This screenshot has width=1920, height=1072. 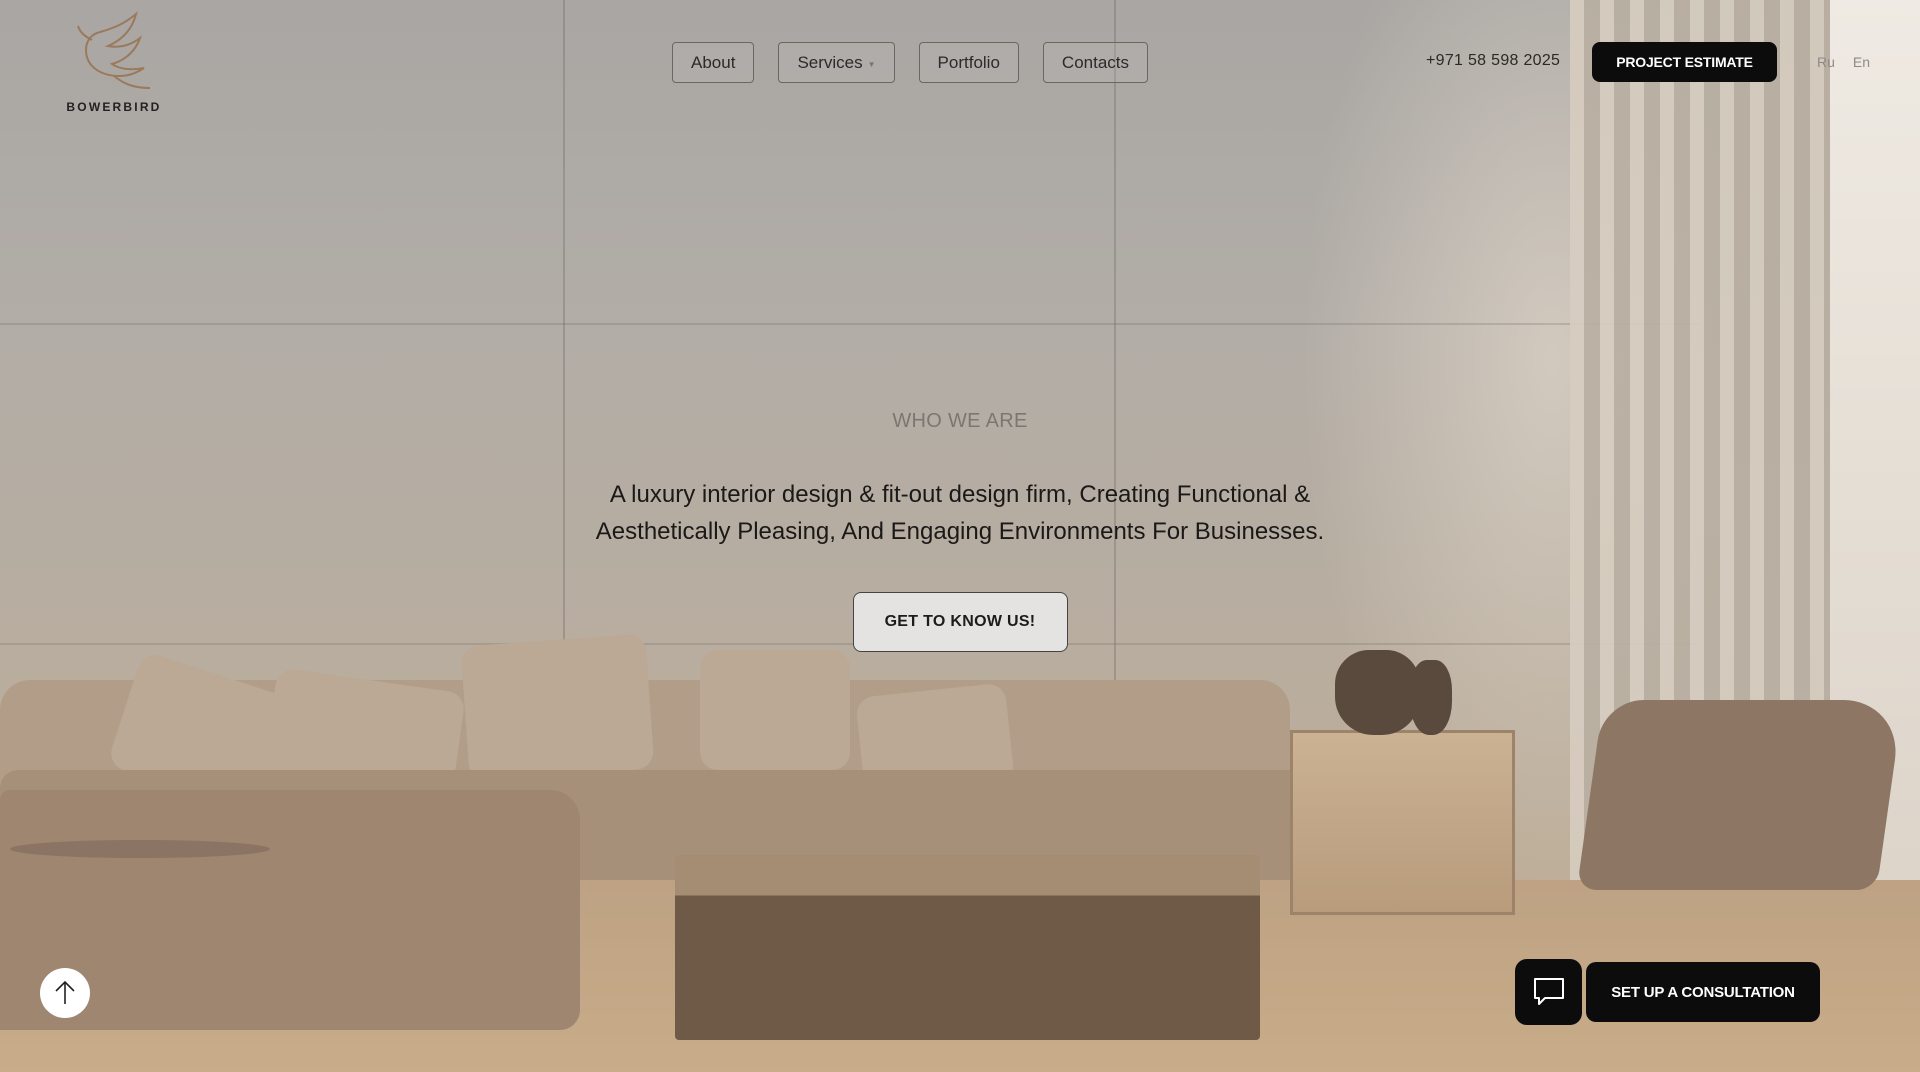 What do you see at coordinates (830, 62) in the screenshot?
I see `nav-services-label: Services` at bounding box center [830, 62].